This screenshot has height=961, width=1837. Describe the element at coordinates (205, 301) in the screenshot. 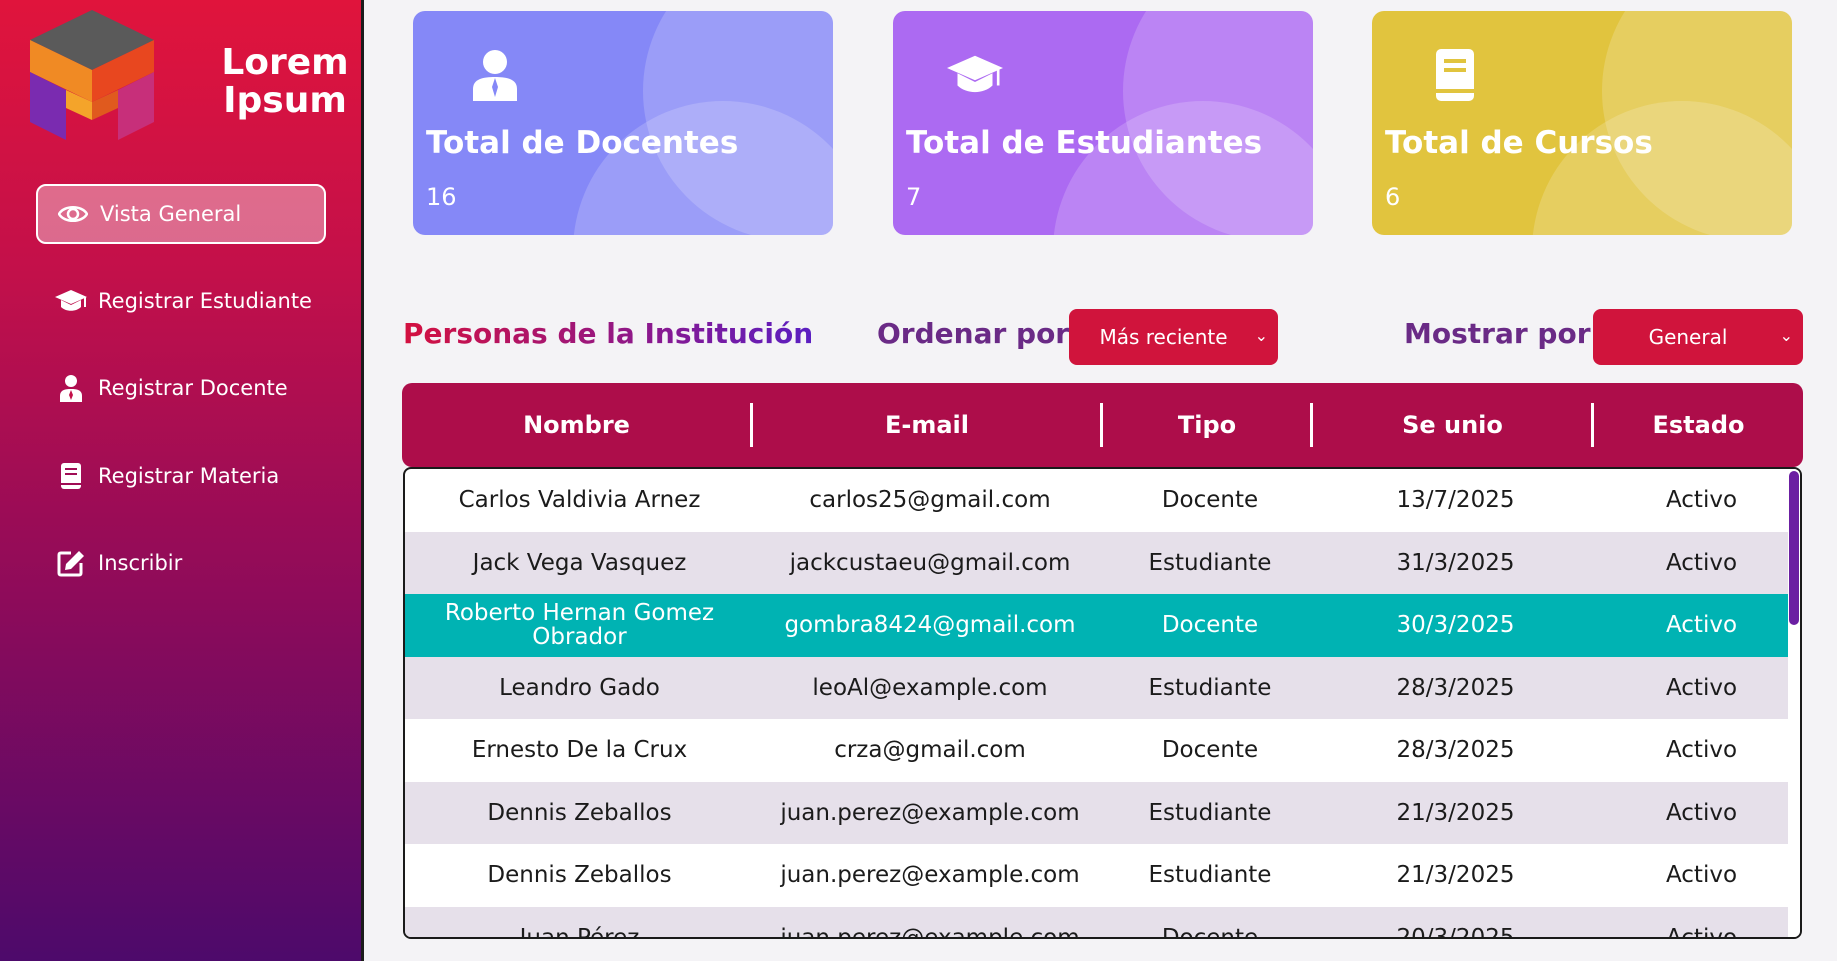

I see `sidebar-item-label: Registrar Estudiante` at that location.